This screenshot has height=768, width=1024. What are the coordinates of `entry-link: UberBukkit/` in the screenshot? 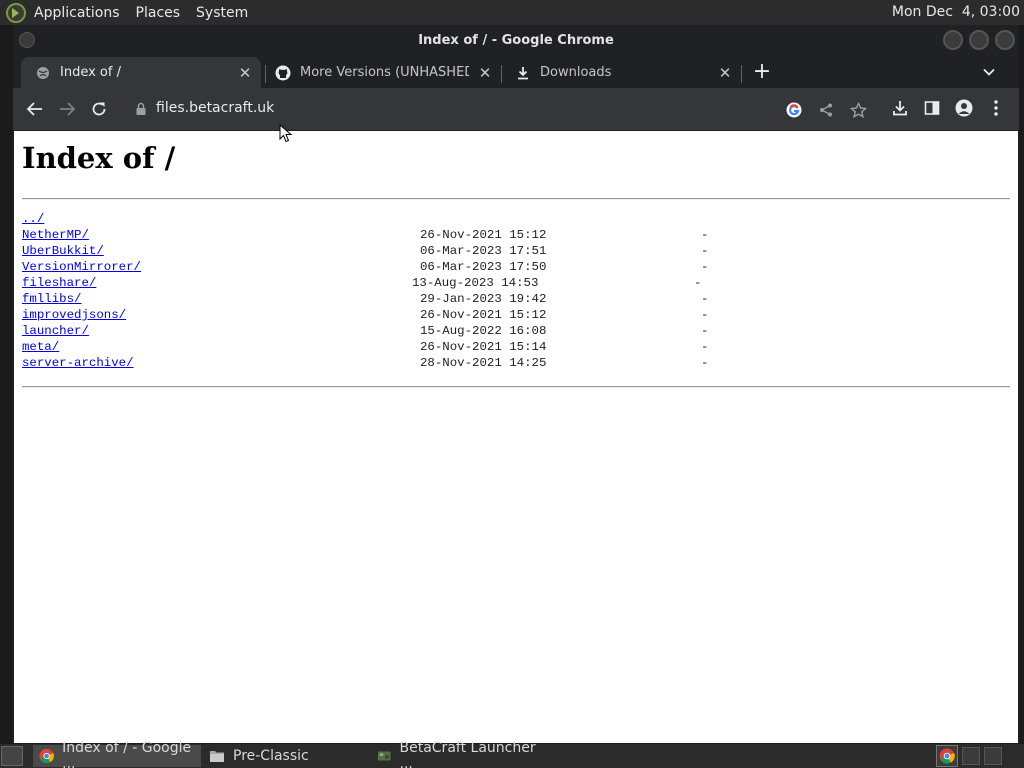 It's located at (63, 251).